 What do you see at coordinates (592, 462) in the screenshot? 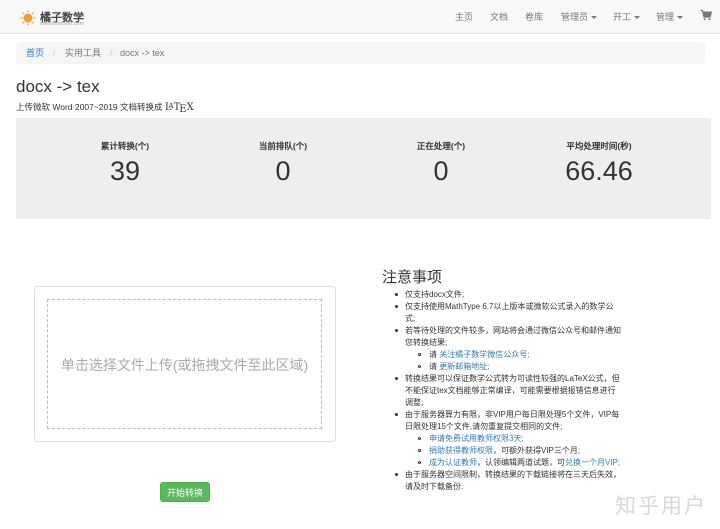
I see `redeem-vip-link: 兑换一个月VIP;` at bounding box center [592, 462].